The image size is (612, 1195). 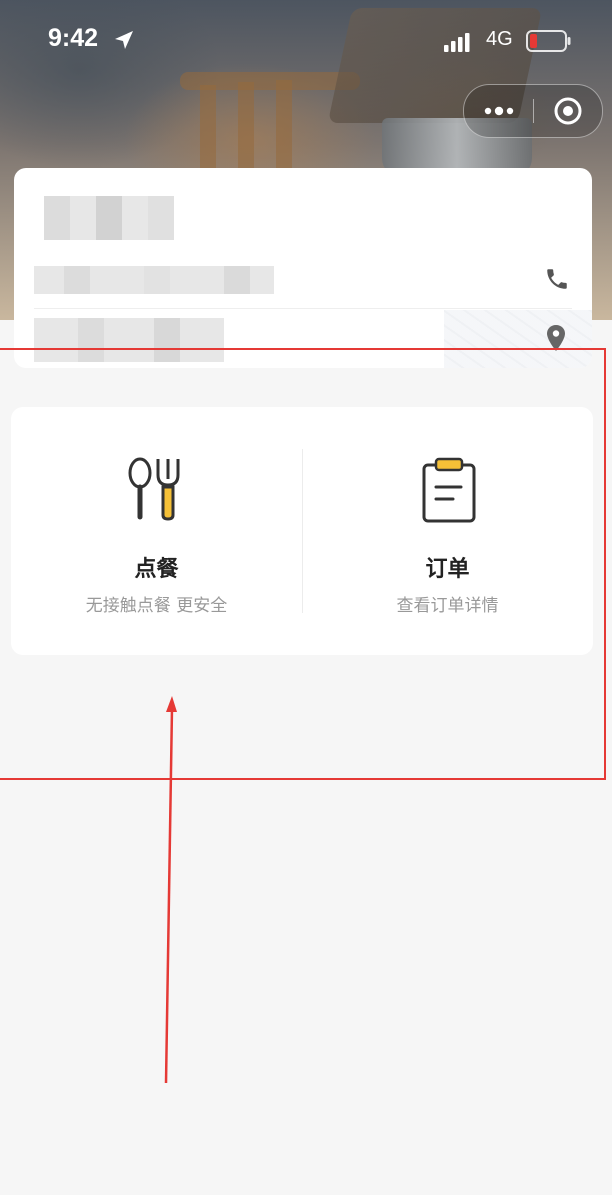 What do you see at coordinates (548, 41) in the screenshot?
I see `battery-icon` at bounding box center [548, 41].